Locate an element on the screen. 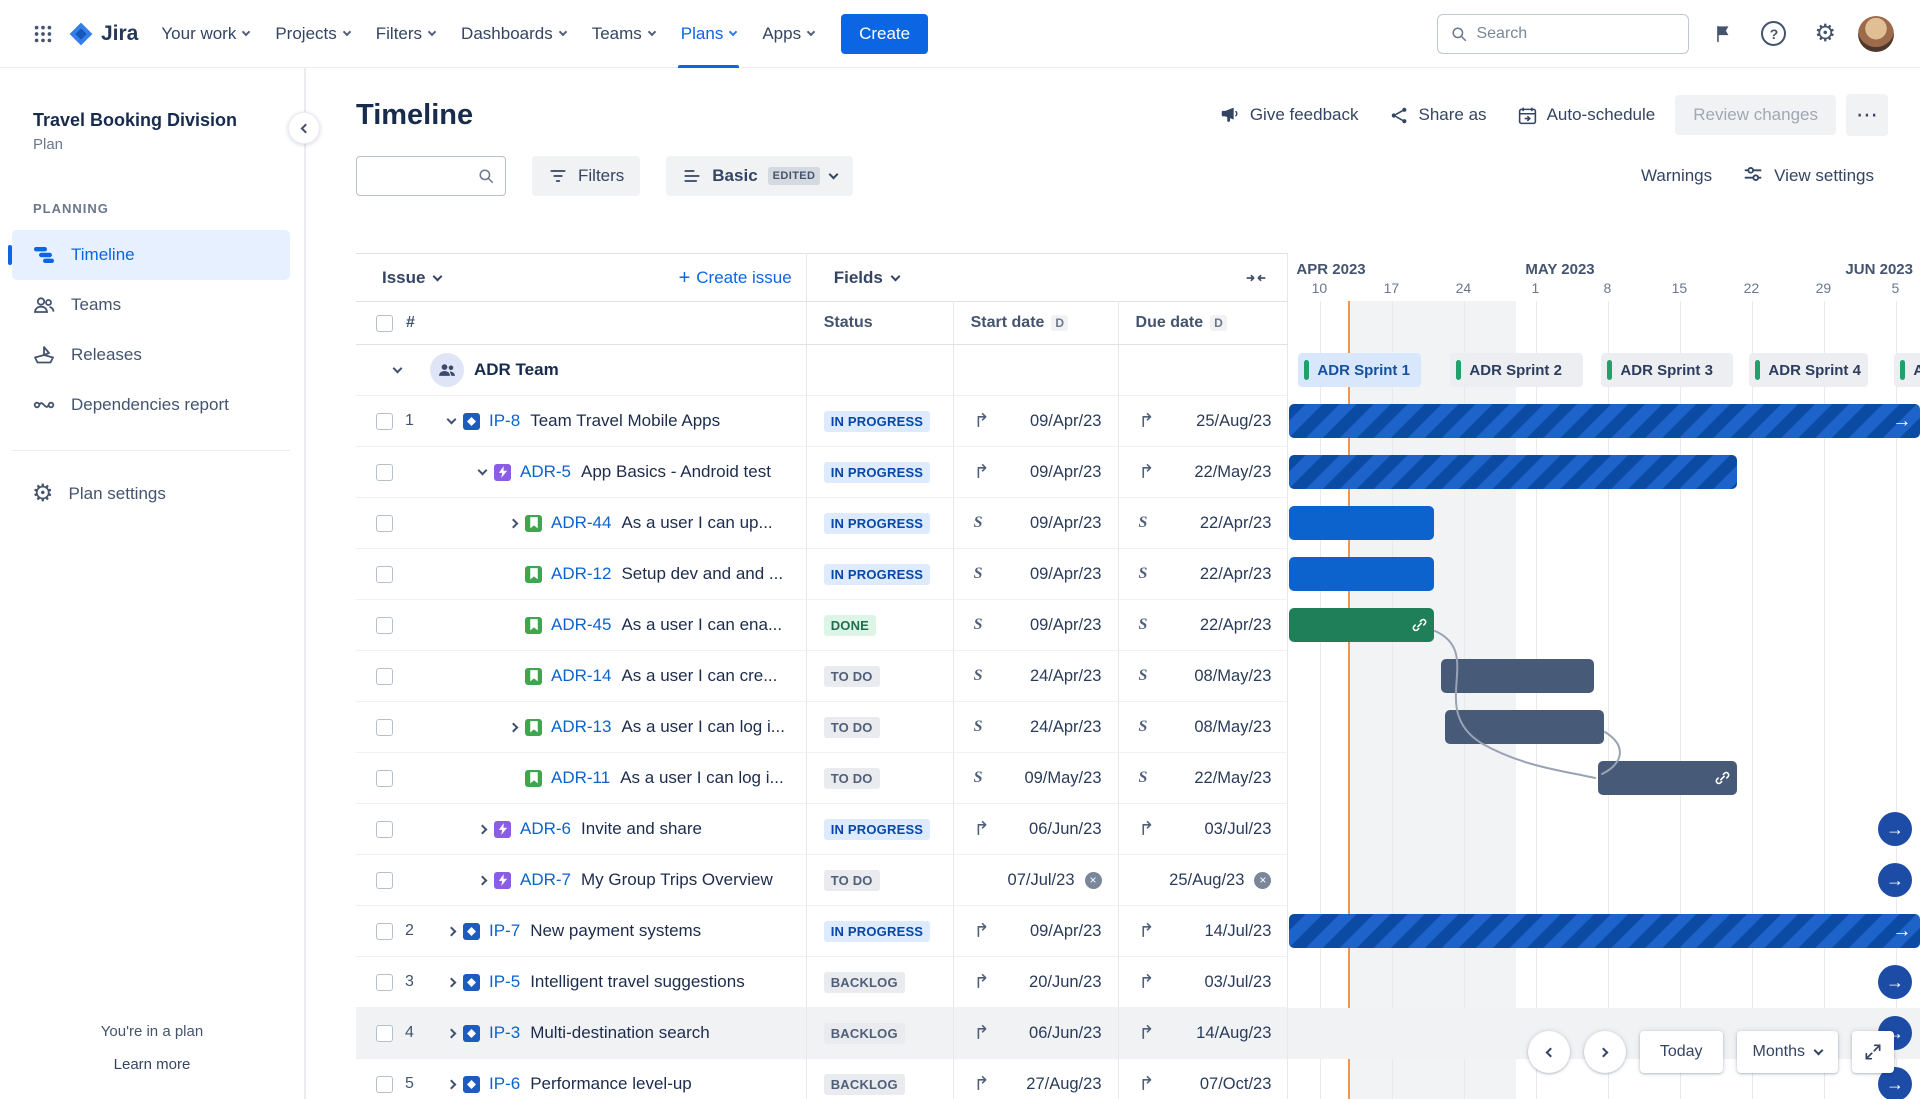 The image size is (1920, 1099). scroll-left-button is located at coordinates (1548, 1052).